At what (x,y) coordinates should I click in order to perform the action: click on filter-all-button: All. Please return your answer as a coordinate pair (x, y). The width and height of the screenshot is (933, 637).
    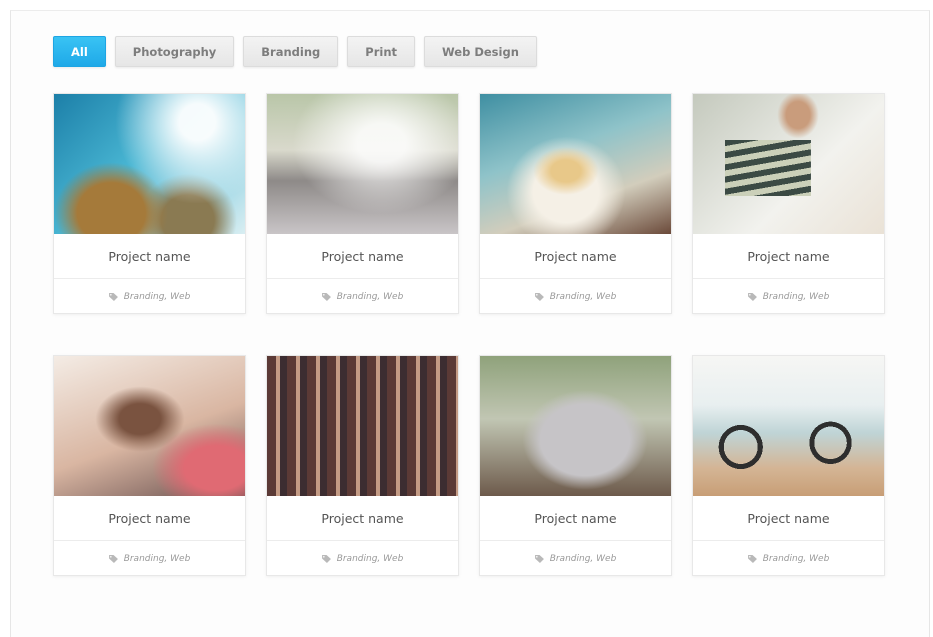
    Looking at the image, I should click on (79, 51).